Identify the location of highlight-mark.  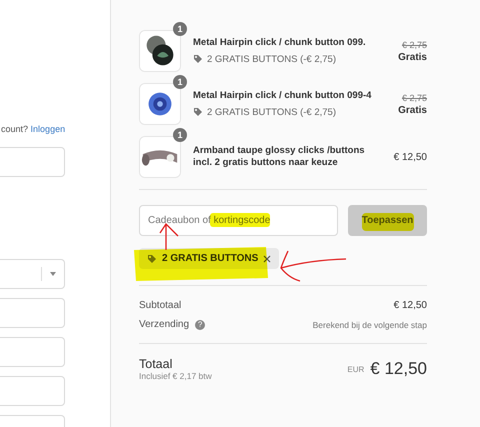
(240, 220).